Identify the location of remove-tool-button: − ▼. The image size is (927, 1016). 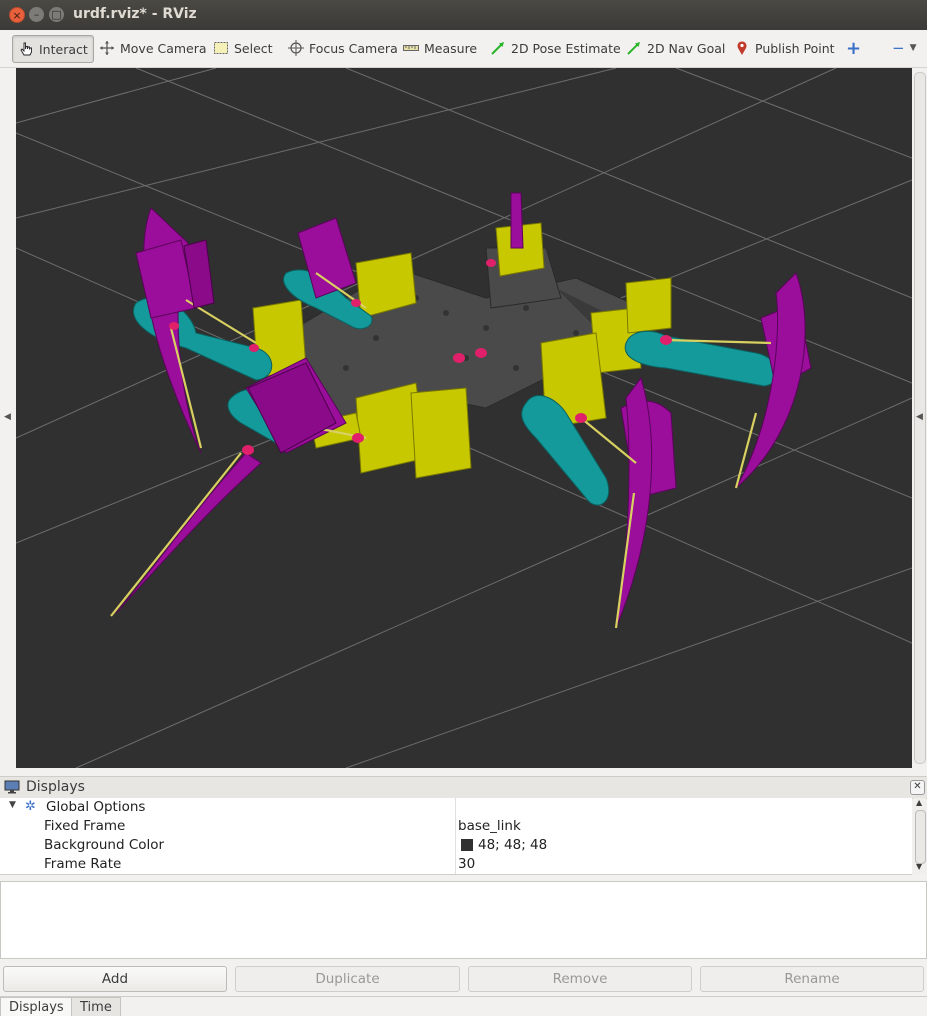
(904, 48).